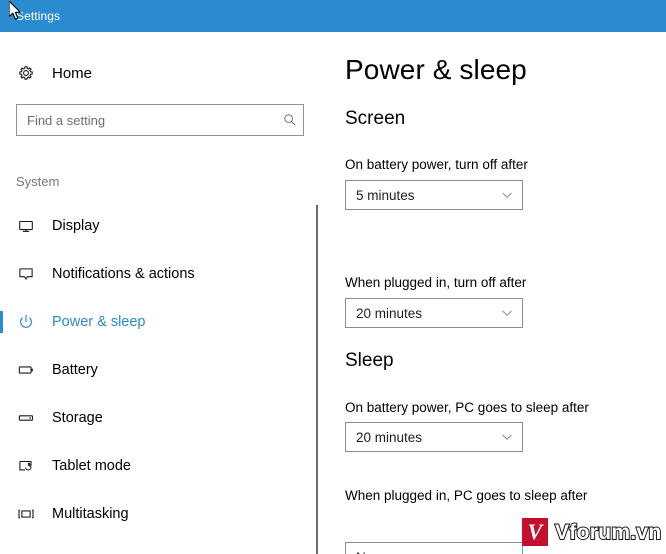 This screenshot has height=554, width=666. Describe the element at coordinates (317, 379) in the screenshot. I see `pane-divider` at that location.